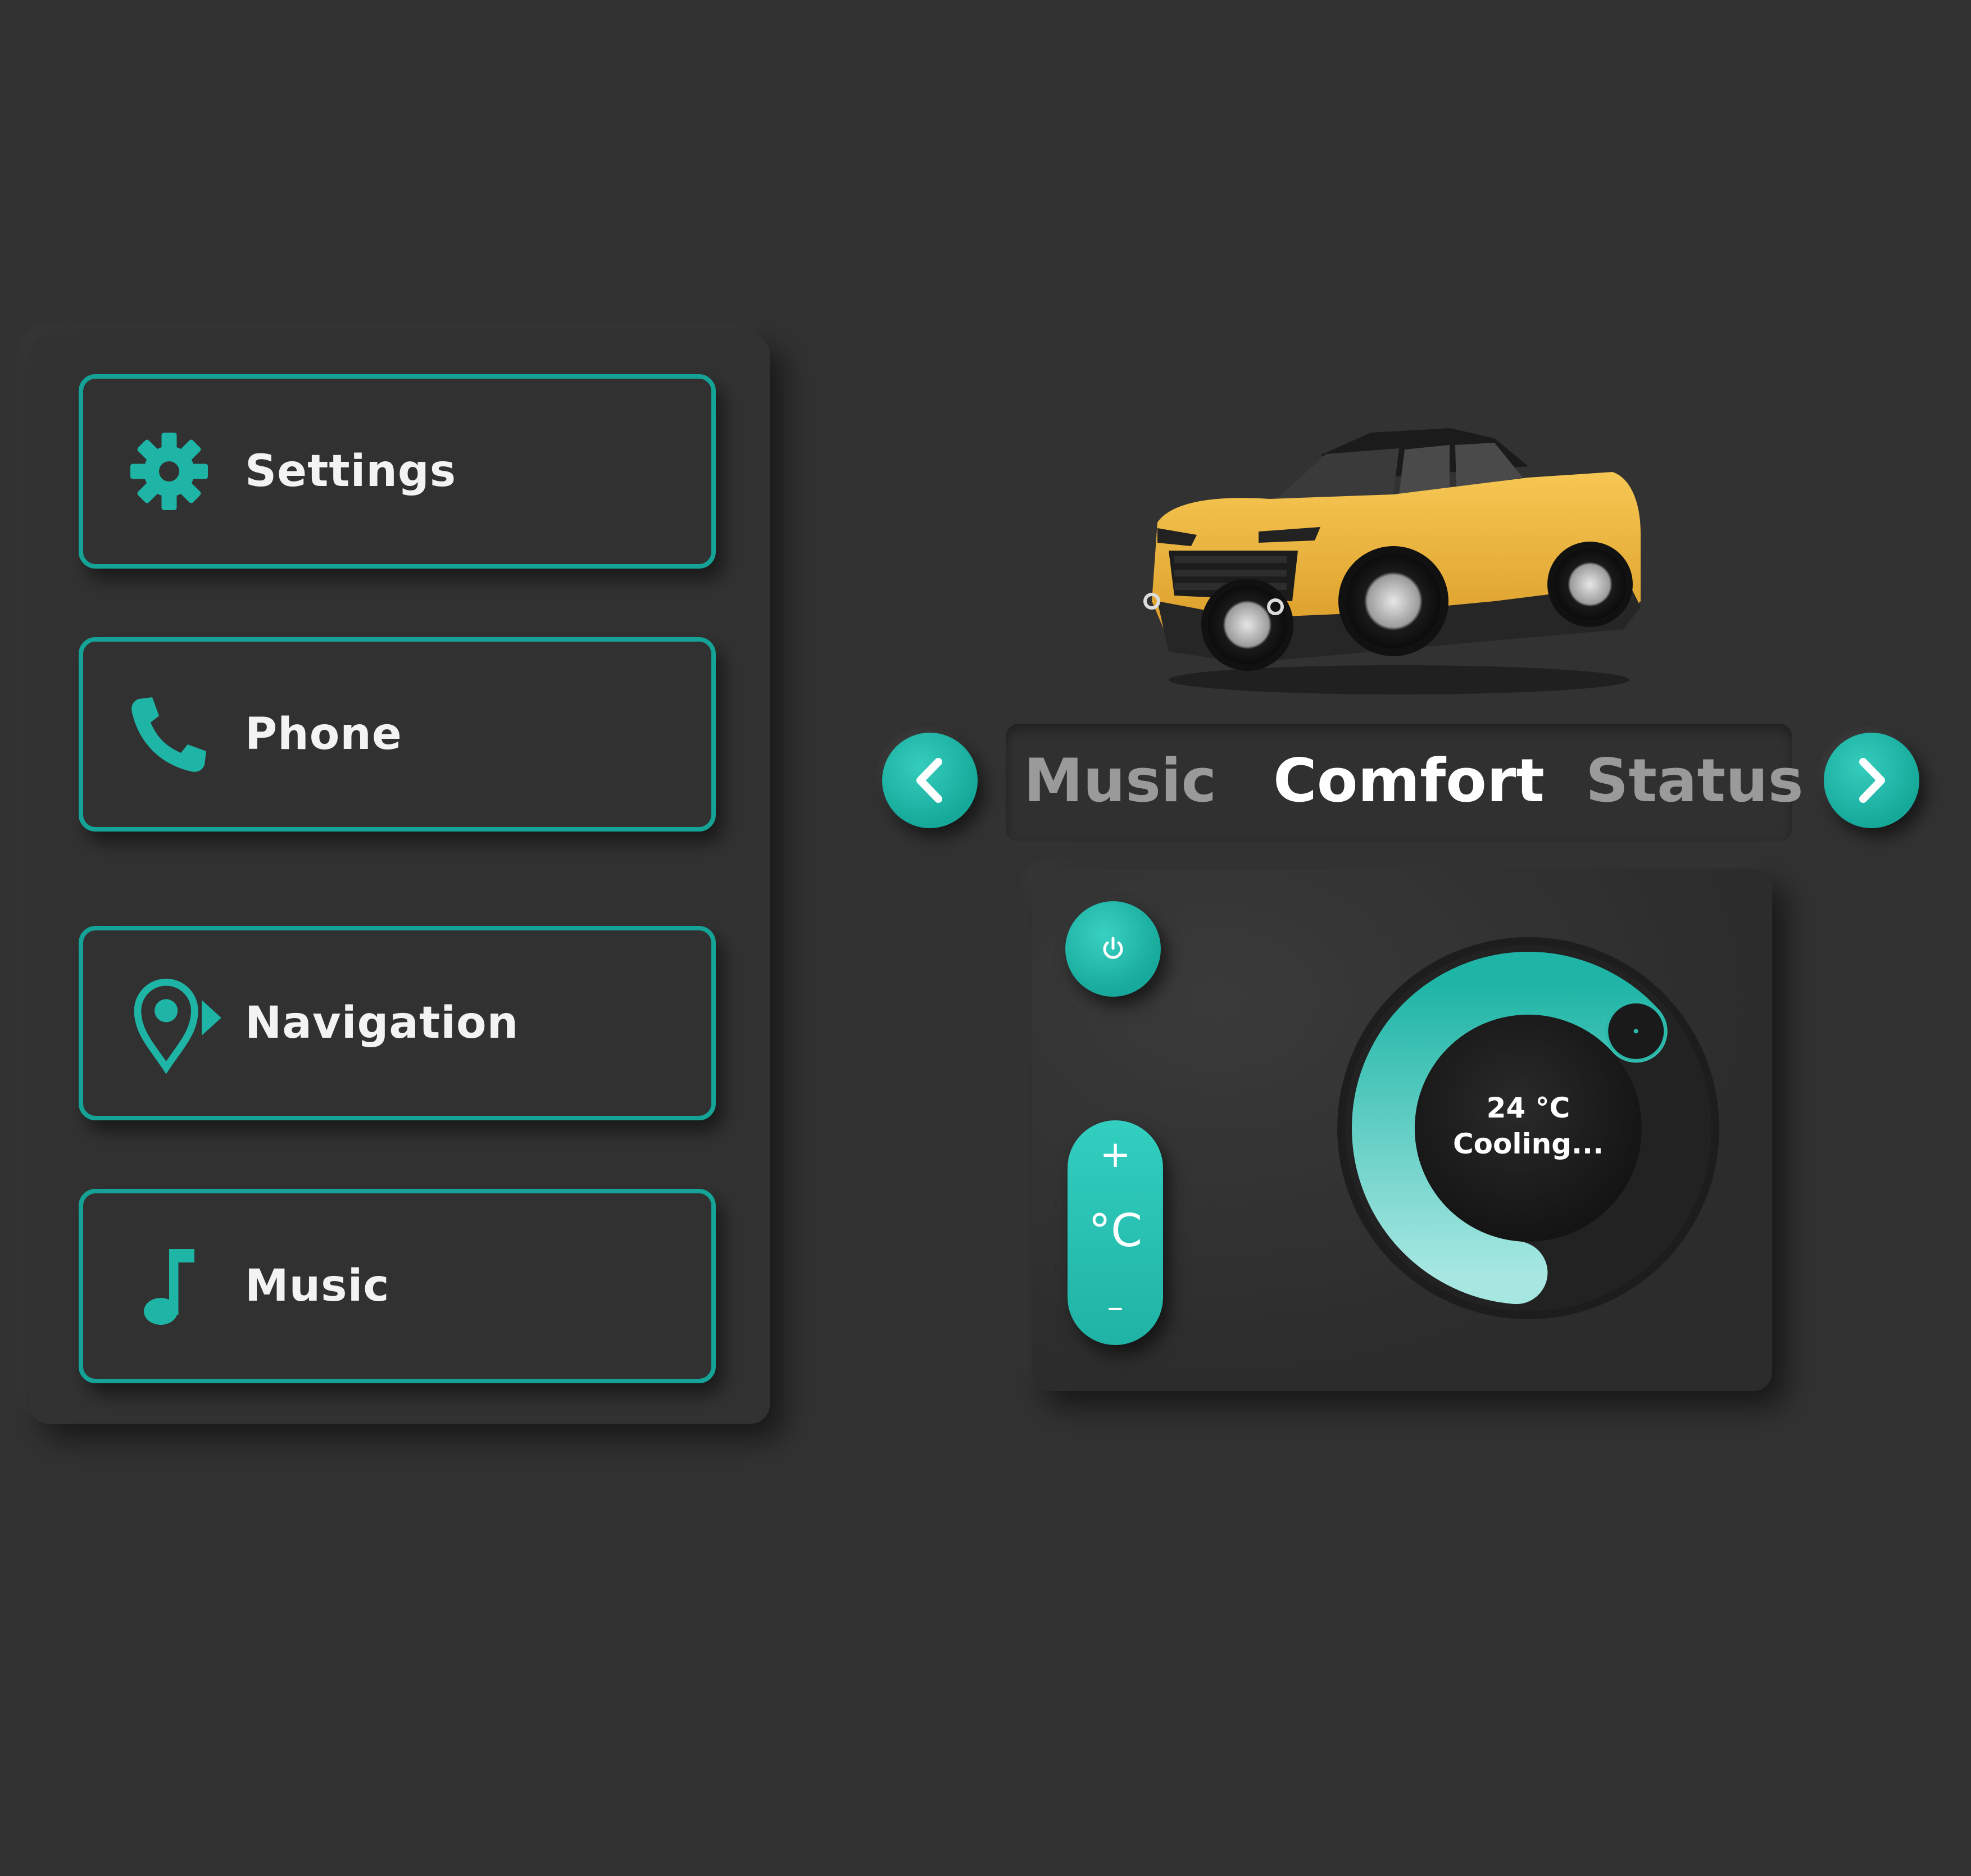  What do you see at coordinates (1396, 557) in the screenshot?
I see `car-image` at bounding box center [1396, 557].